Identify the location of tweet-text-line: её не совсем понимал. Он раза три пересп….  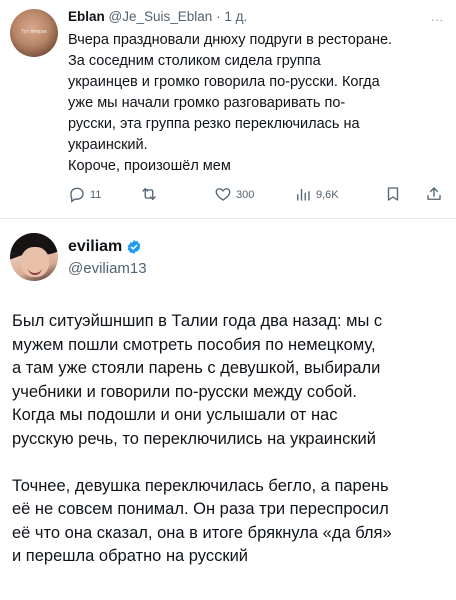
(200, 509).